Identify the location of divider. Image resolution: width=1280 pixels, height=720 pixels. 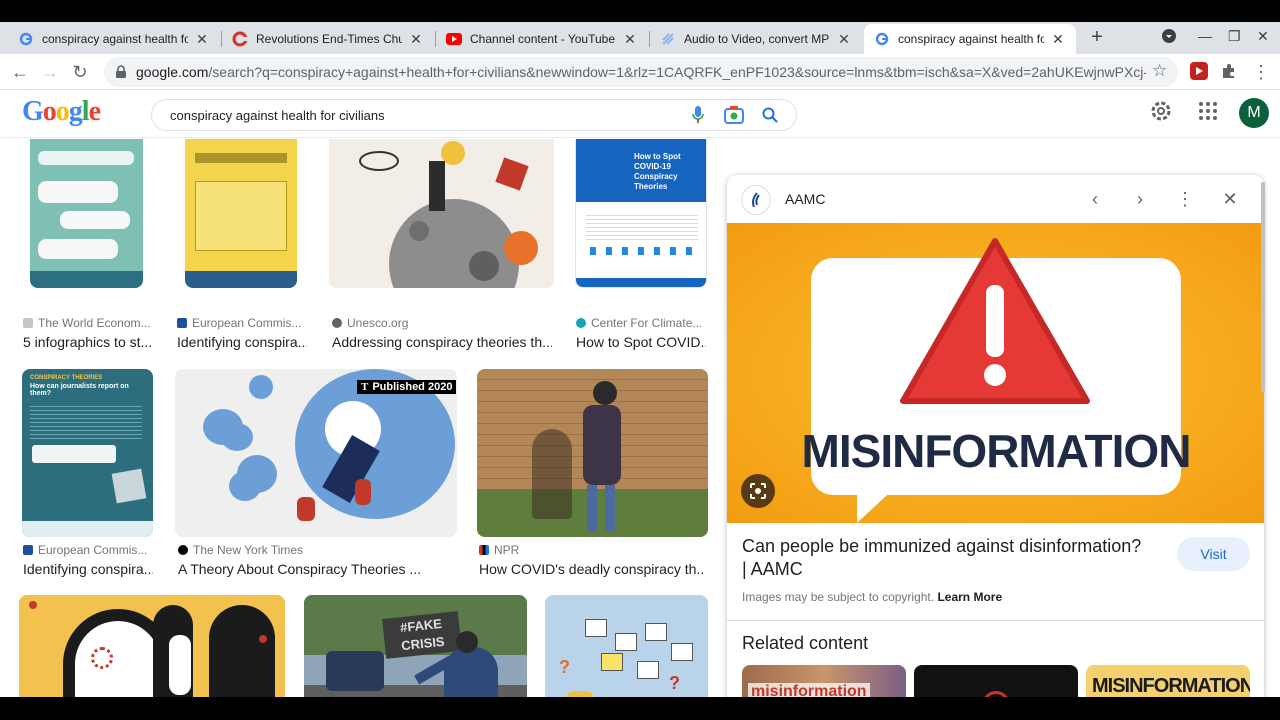
(995, 620).